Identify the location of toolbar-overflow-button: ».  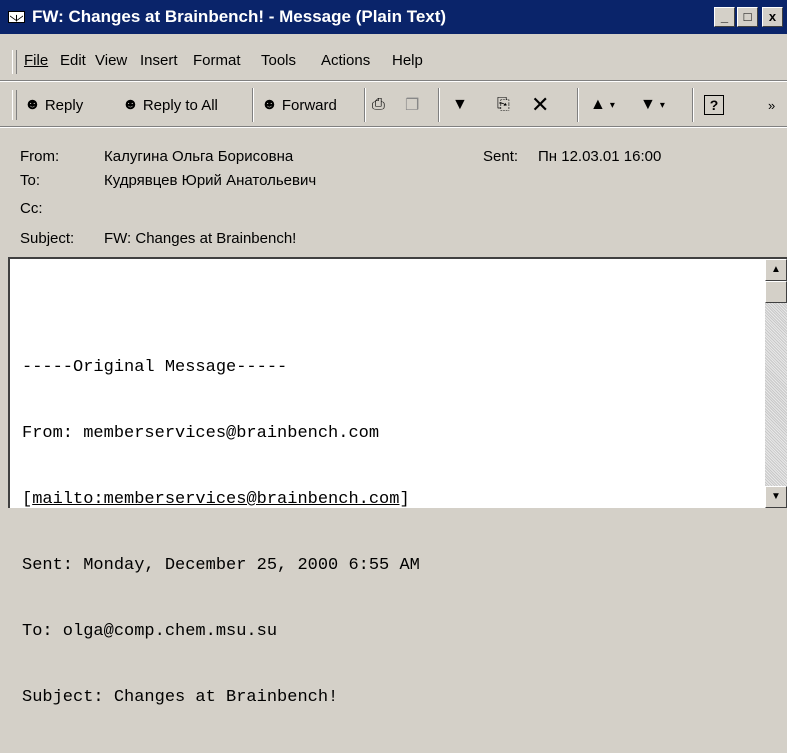
(773, 105).